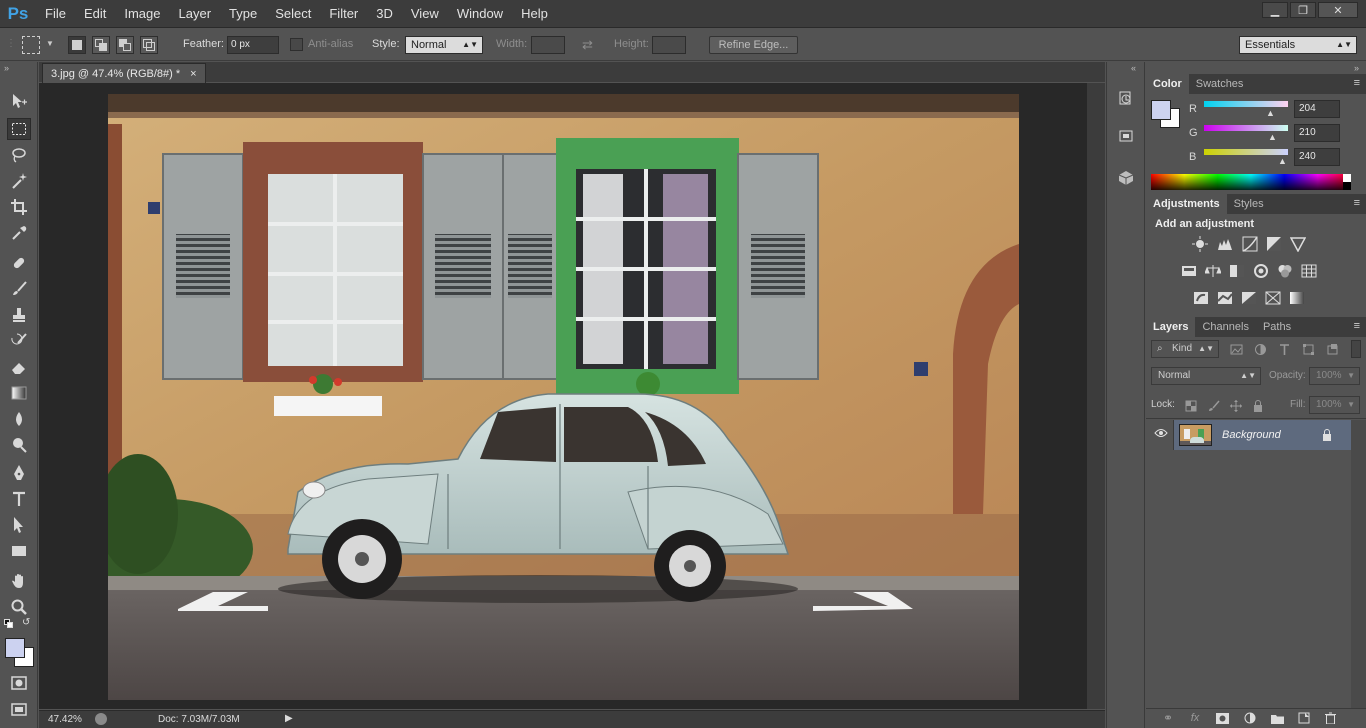 This screenshot has width=1366, height=728. Describe the element at coordinates (1249, 298) in the screenshot. I see `threshold-icon` at that location.